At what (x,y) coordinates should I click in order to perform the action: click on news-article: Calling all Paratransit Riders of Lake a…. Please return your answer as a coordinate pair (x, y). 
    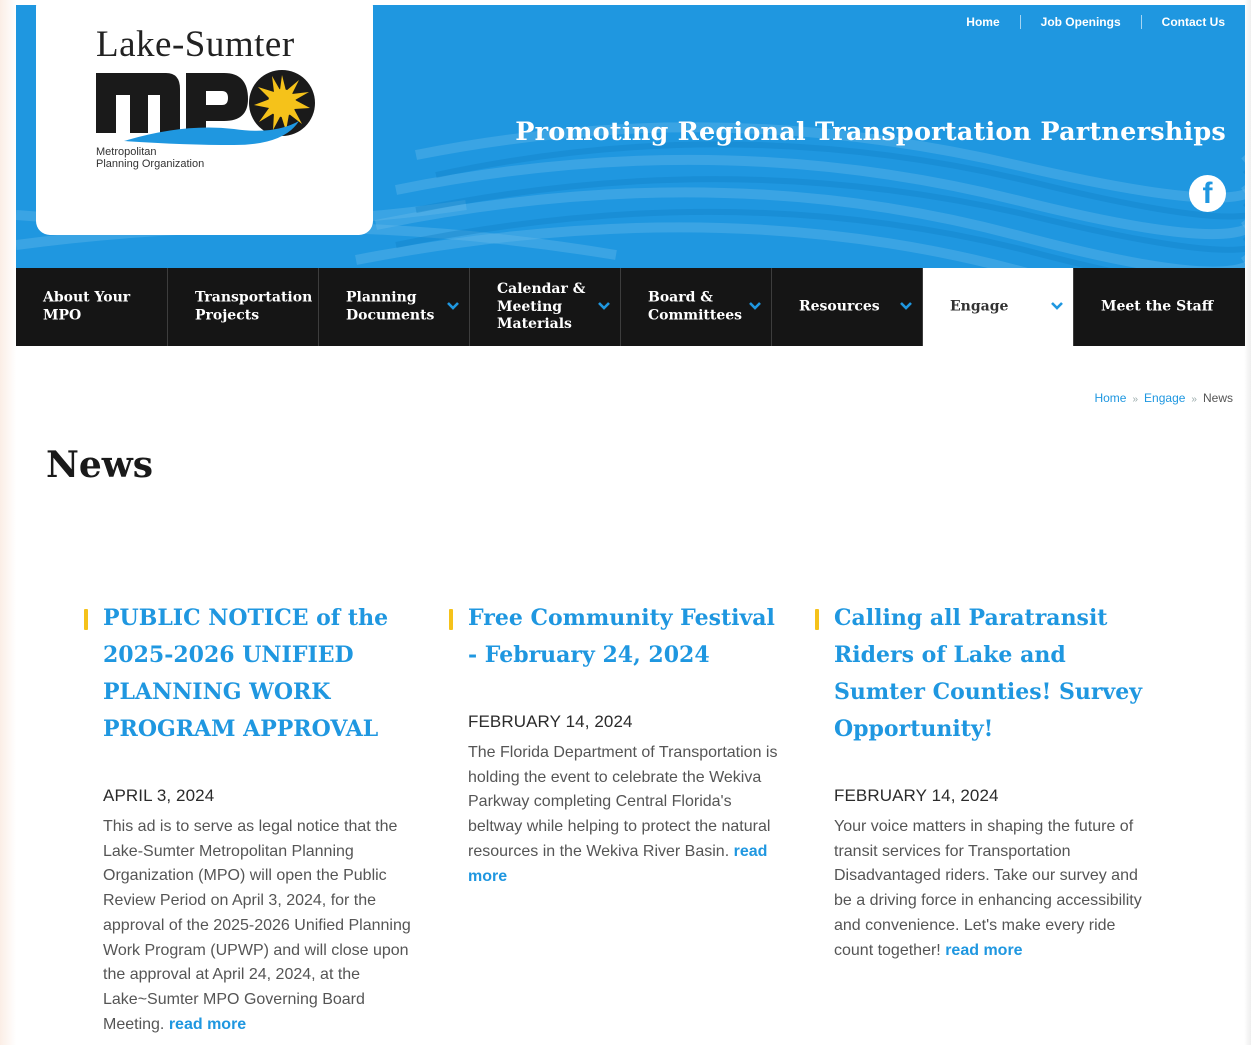
    Looking at the image, I should click on (989, 781).